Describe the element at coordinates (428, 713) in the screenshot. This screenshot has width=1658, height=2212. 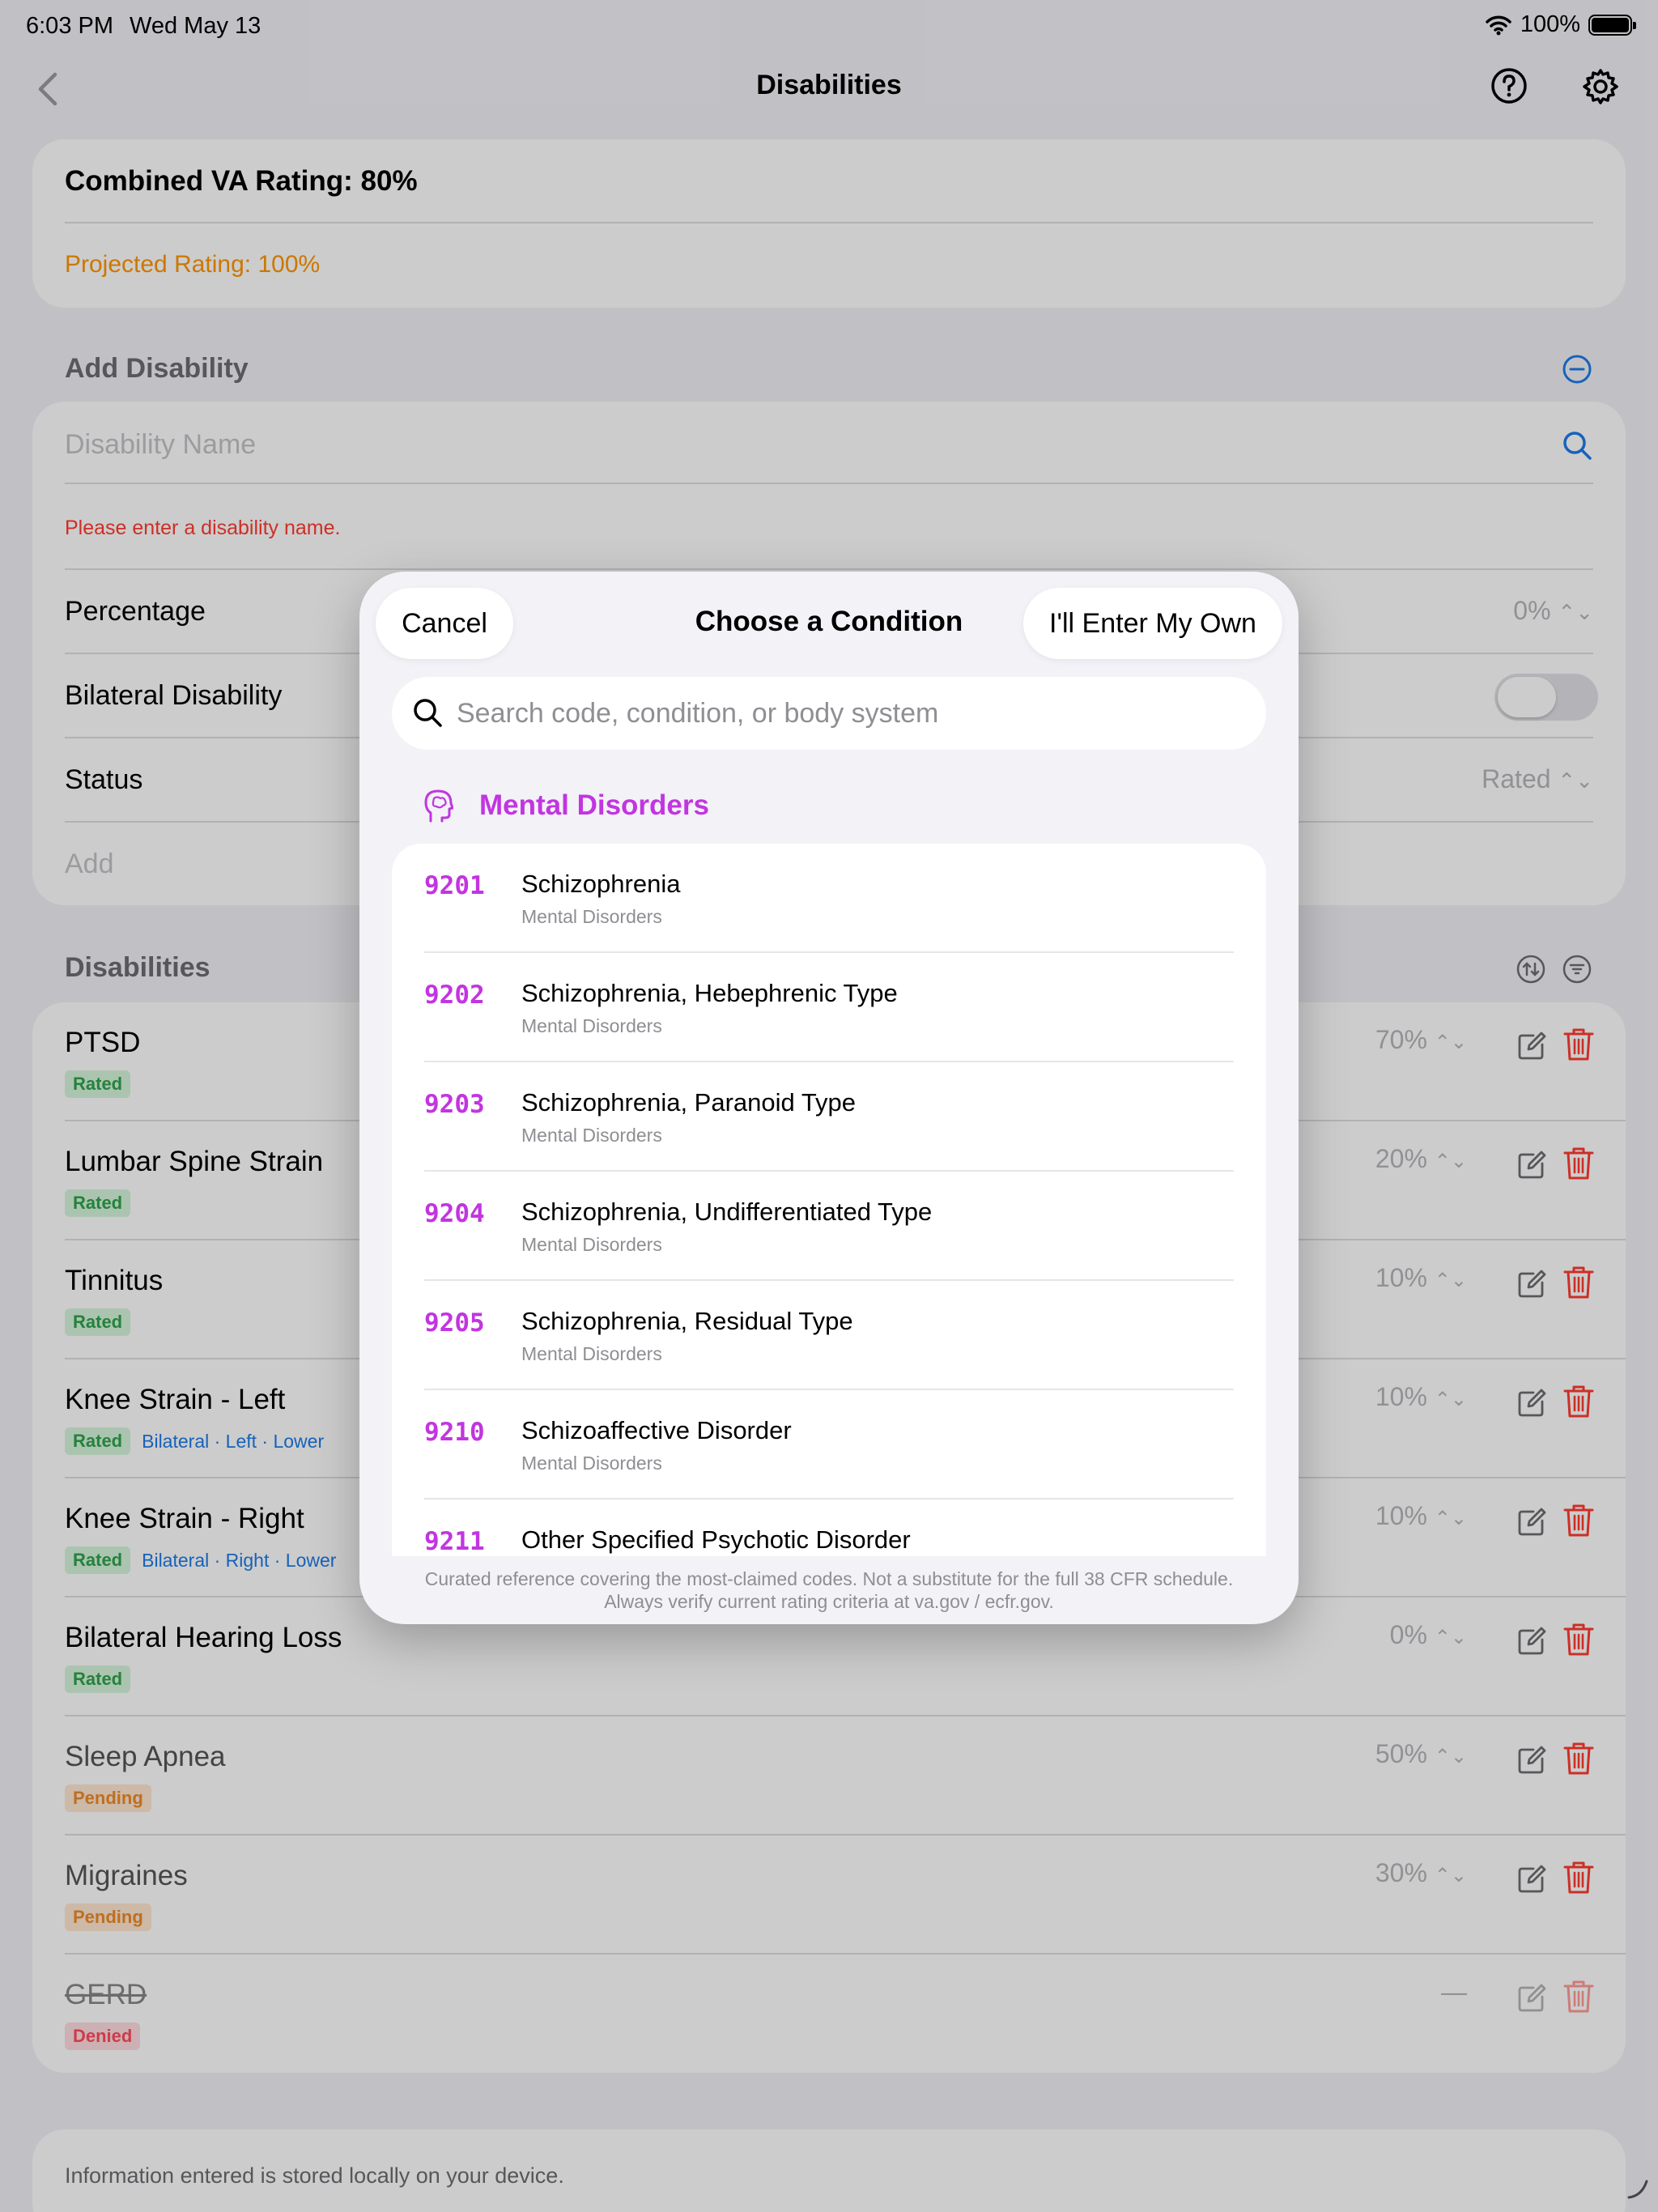
I see `search-icon` at that location.